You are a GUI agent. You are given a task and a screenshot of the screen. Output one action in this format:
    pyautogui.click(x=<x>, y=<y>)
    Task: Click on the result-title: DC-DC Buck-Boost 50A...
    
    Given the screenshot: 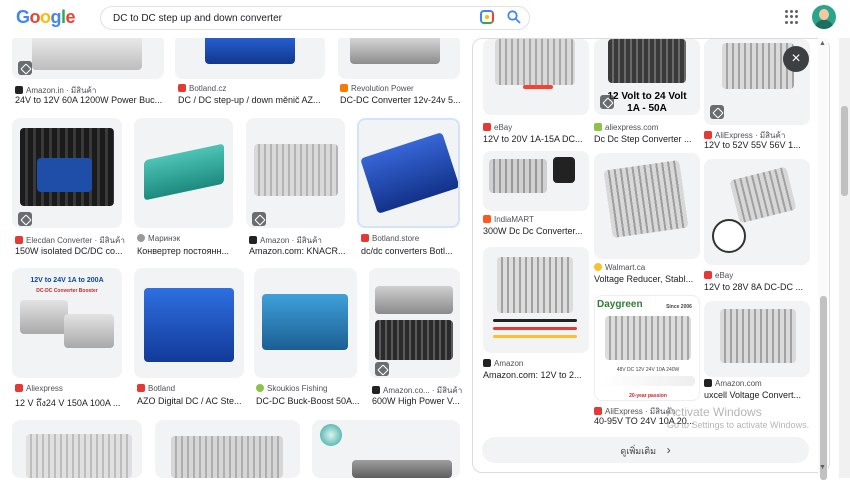 What is the action you would take?
    pyautogui.click(x=308, y=401)
    